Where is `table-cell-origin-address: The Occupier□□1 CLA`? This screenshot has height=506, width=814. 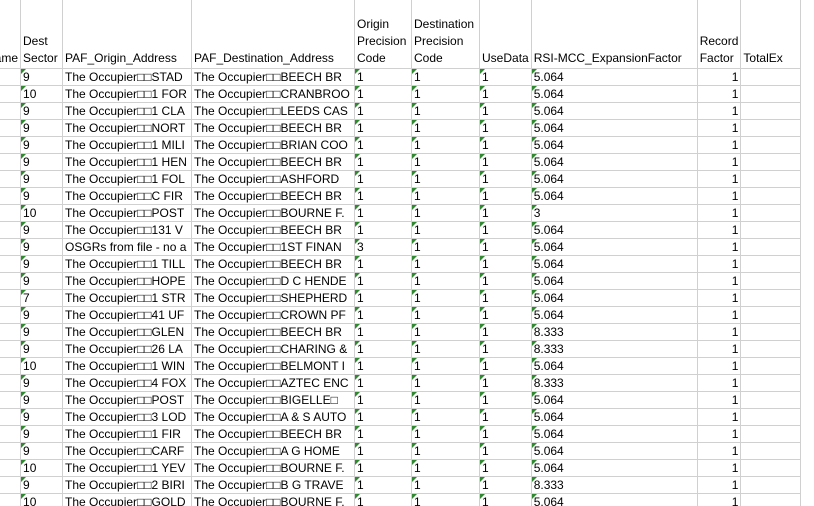 table-cell-origin-address: The Occupier□□1 CLA is located at coordinates (127, 111).